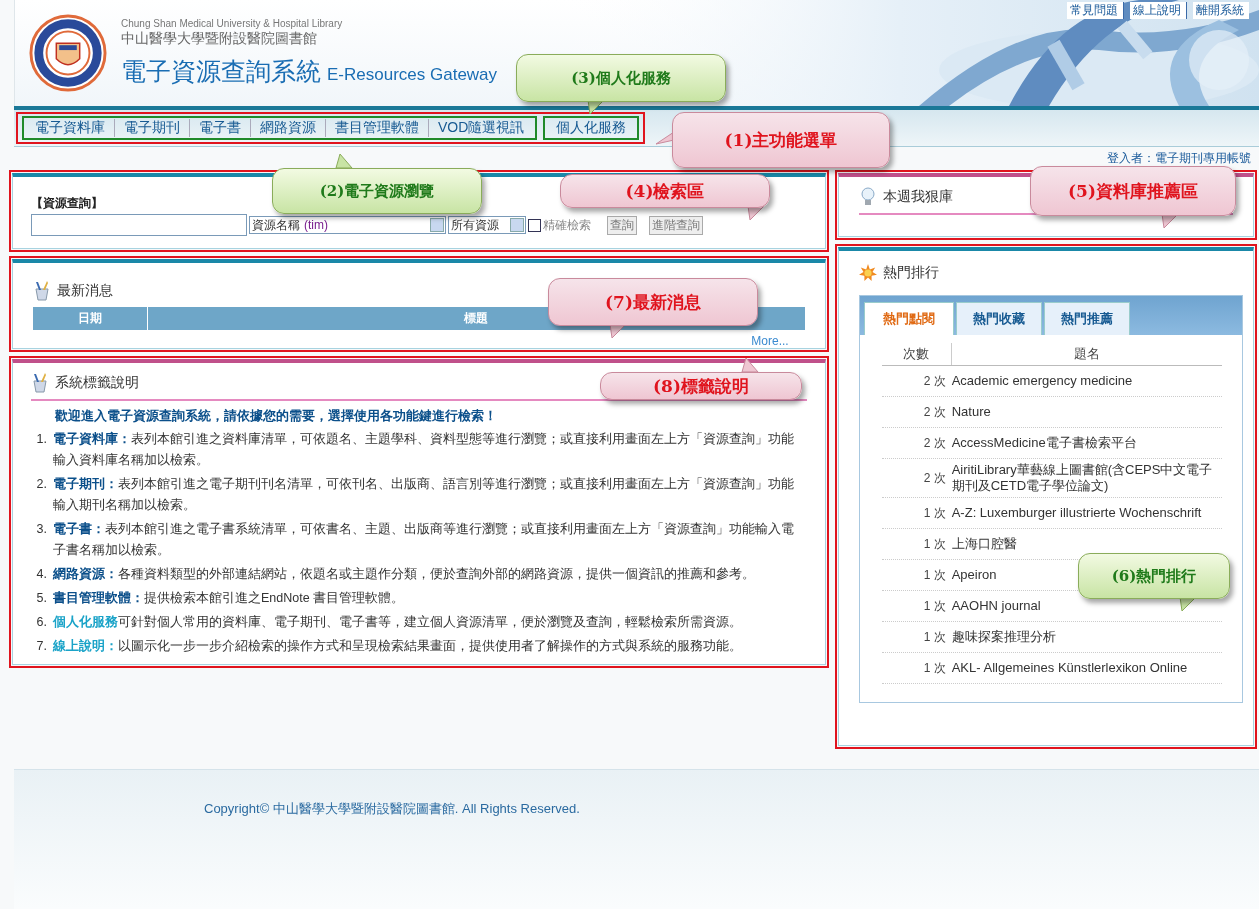 The width and height of the screenshot is (1259, 909). I want to click on list-number: 5., so click(41, 598).